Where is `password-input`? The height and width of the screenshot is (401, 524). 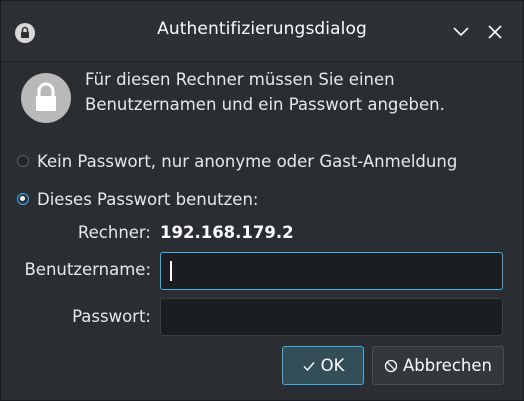
password-input is located at coordinates (331, 317).